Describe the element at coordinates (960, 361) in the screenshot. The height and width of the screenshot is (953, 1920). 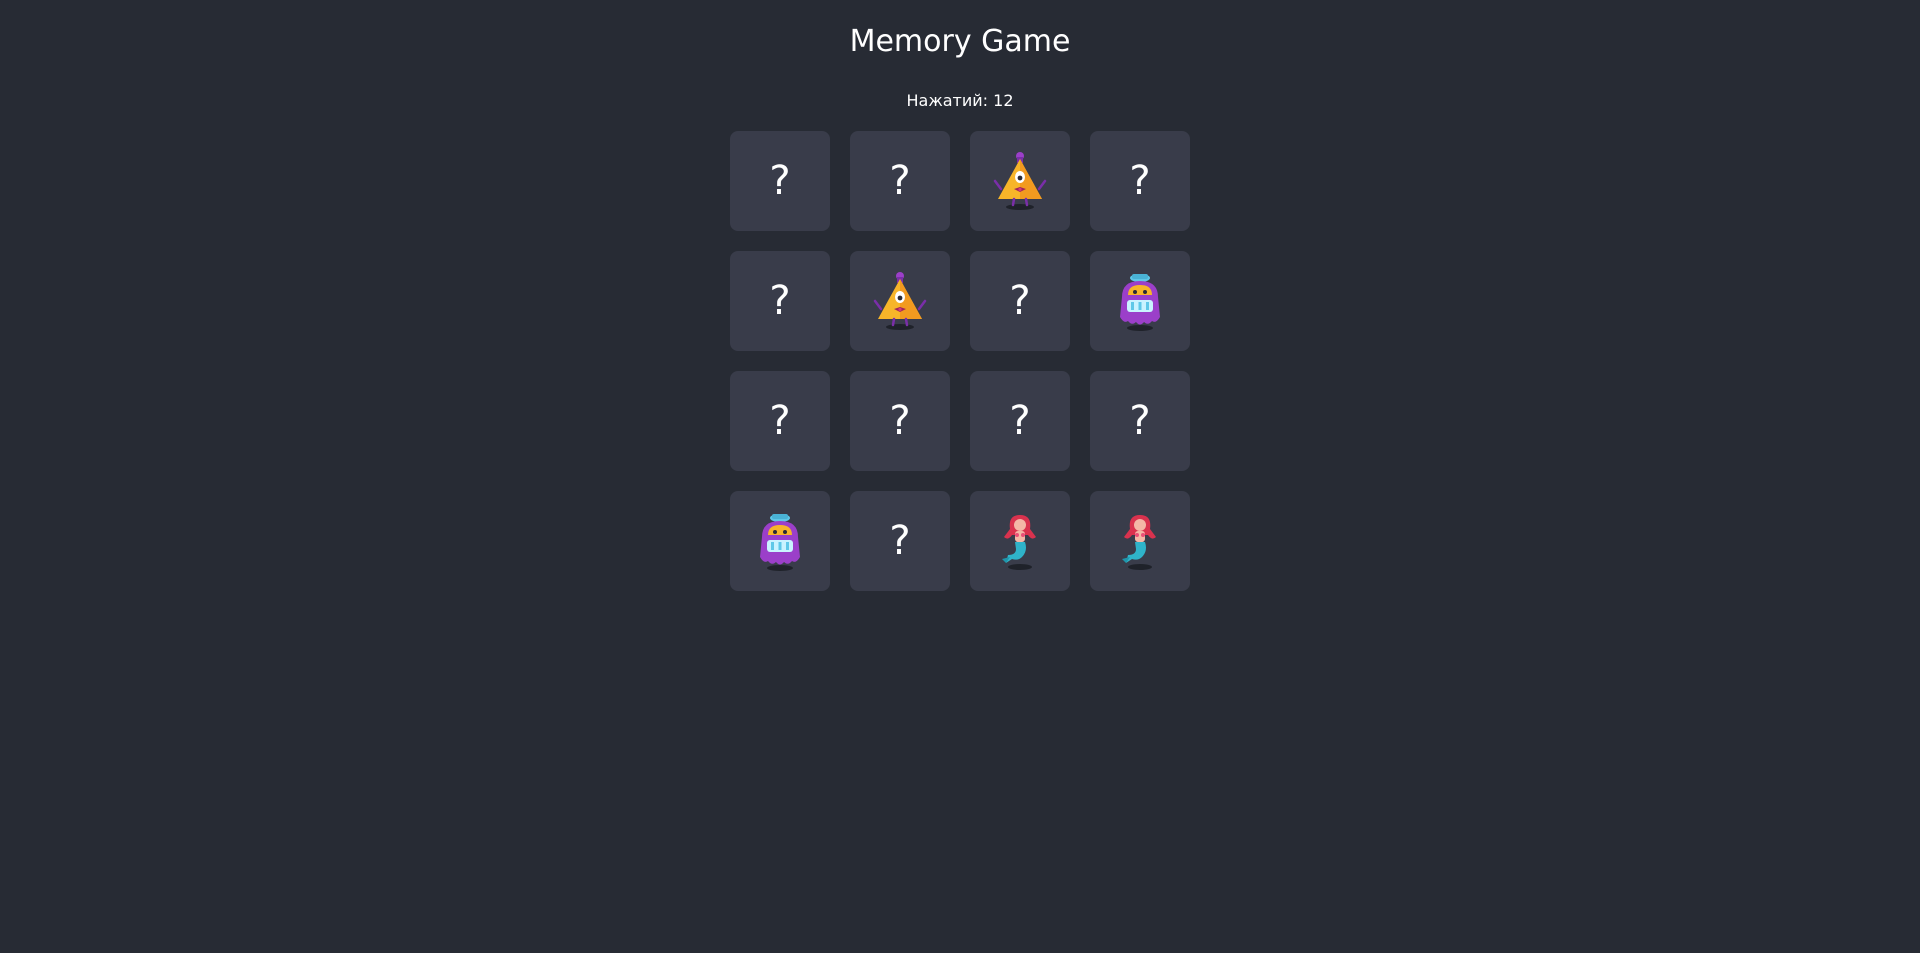
I see `card-grid: ??????????` at that location.